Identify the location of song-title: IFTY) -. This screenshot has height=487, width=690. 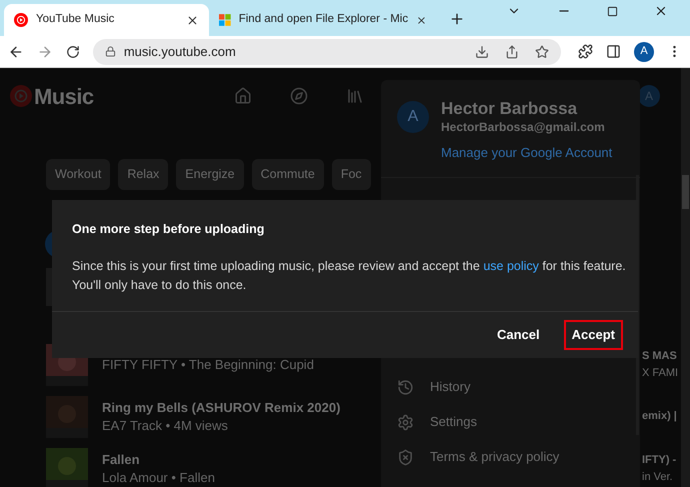
(661, 460).